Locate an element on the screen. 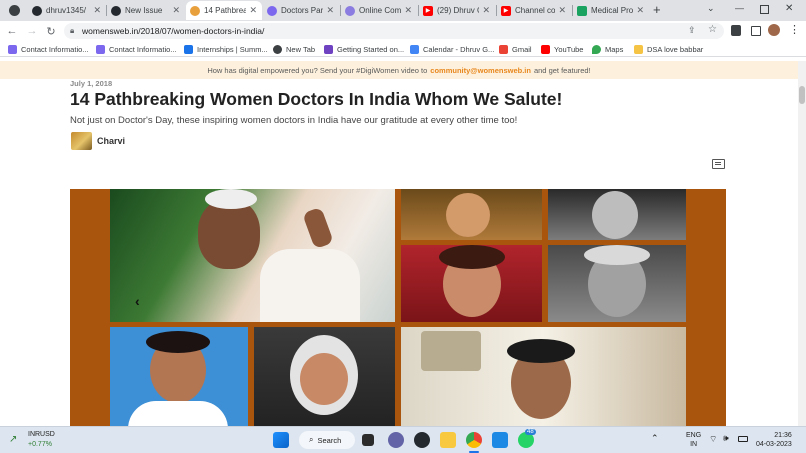 The width and height of the screenshot is (806, 453). close-window-button: ✕ is located at coordinates (789, 8).